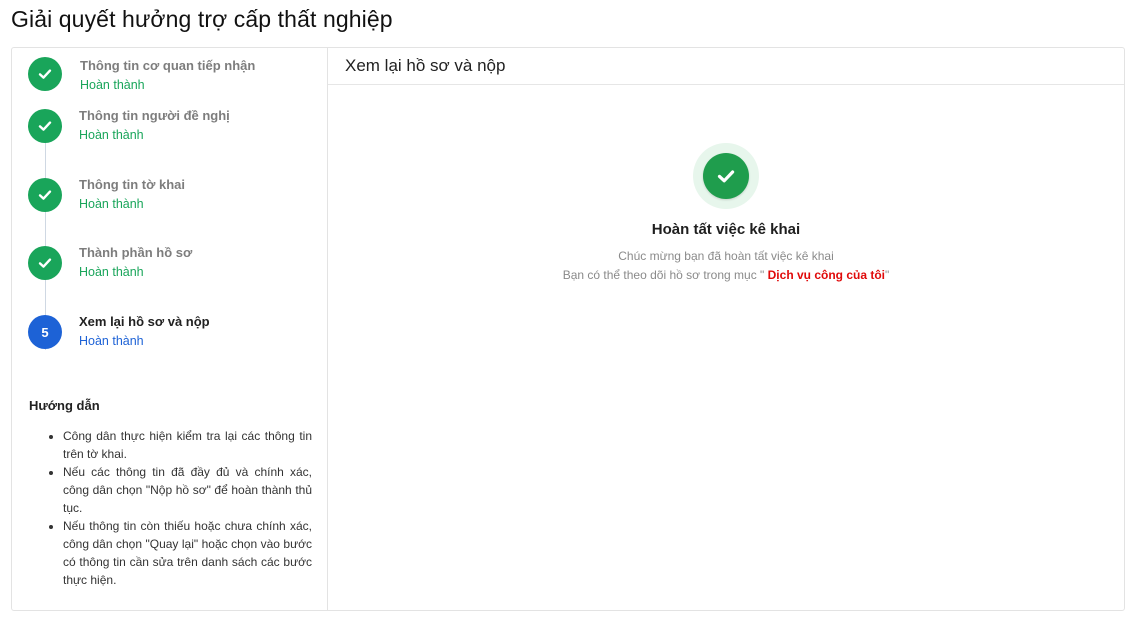 The image size is (1138, 622). What do you see at coordinates (173, 128) in the screenshot?
I see `step-item-2: Thông tin người đề nghị Hoàn thành` at bounding box center [173, 128].